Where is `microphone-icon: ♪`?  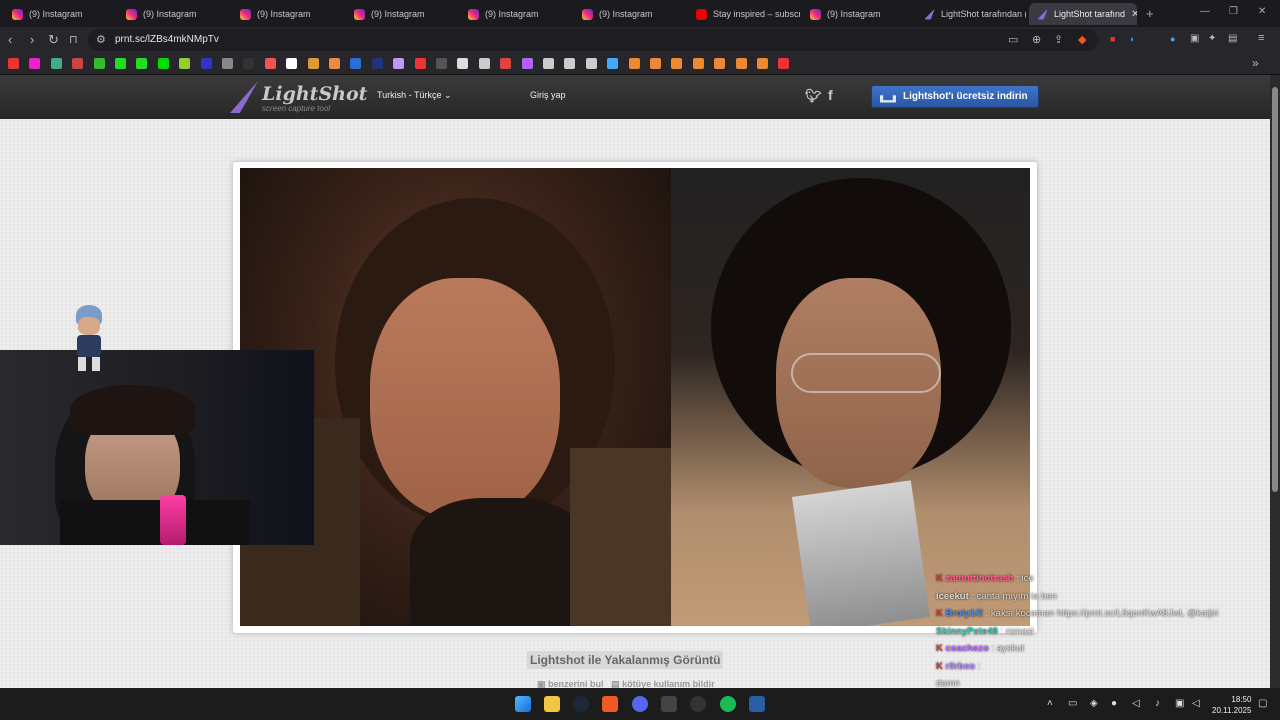 microphone-icon: ♪ is located at coordinates (1157, 703).